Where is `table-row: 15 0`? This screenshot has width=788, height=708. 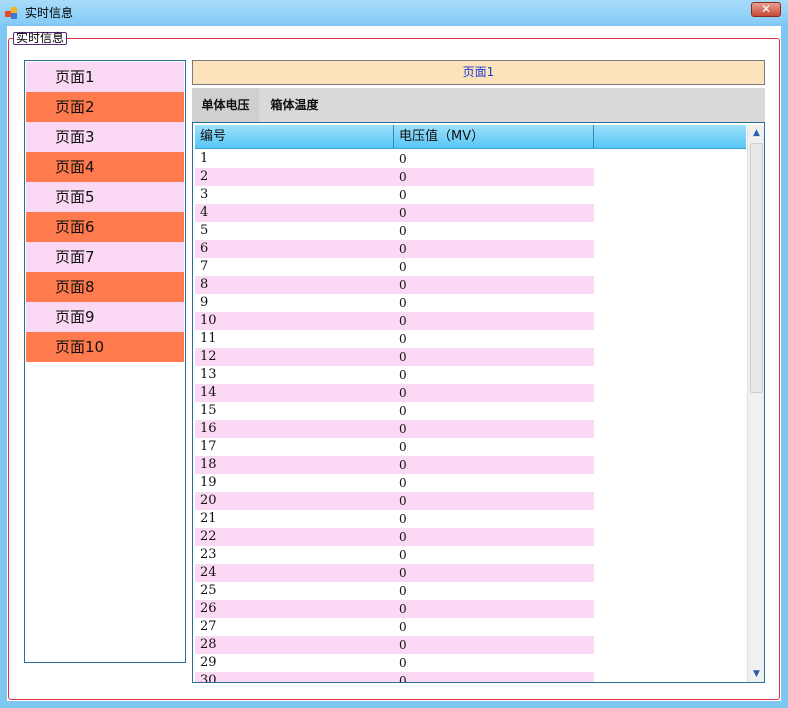
table-row: 15 0 is located at coordinates (470, 411).